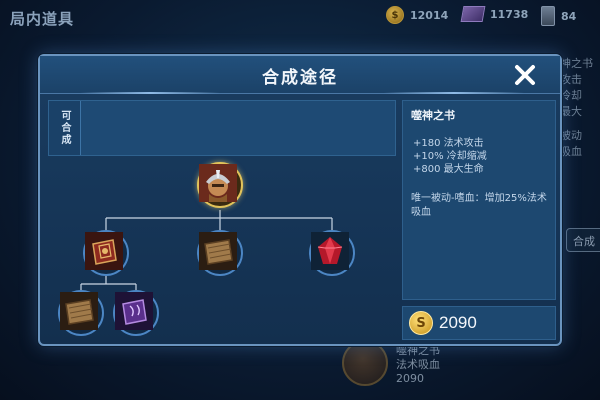 The height and width of the screenshot is (400, 600). I want to click on item-stat: +10% 冷却缩减, so click(450, 156).